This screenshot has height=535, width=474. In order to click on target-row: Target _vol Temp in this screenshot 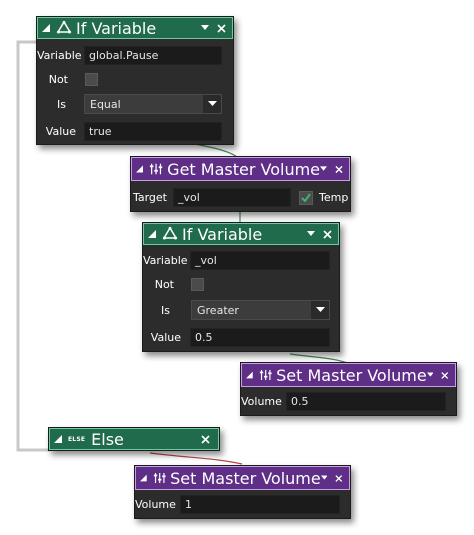, I will do `click(240, 197)`.